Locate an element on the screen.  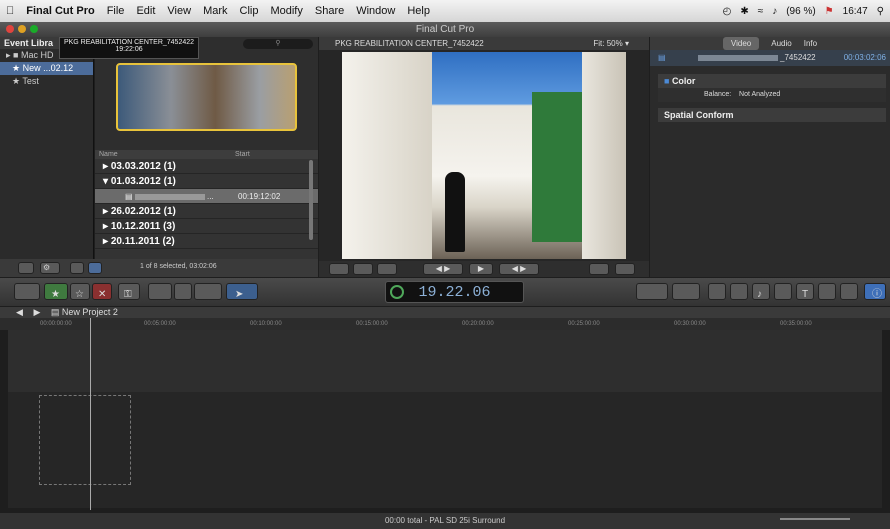
list-item: ▸ 26.02.2012 (1) is located at coordinates (206, 211).